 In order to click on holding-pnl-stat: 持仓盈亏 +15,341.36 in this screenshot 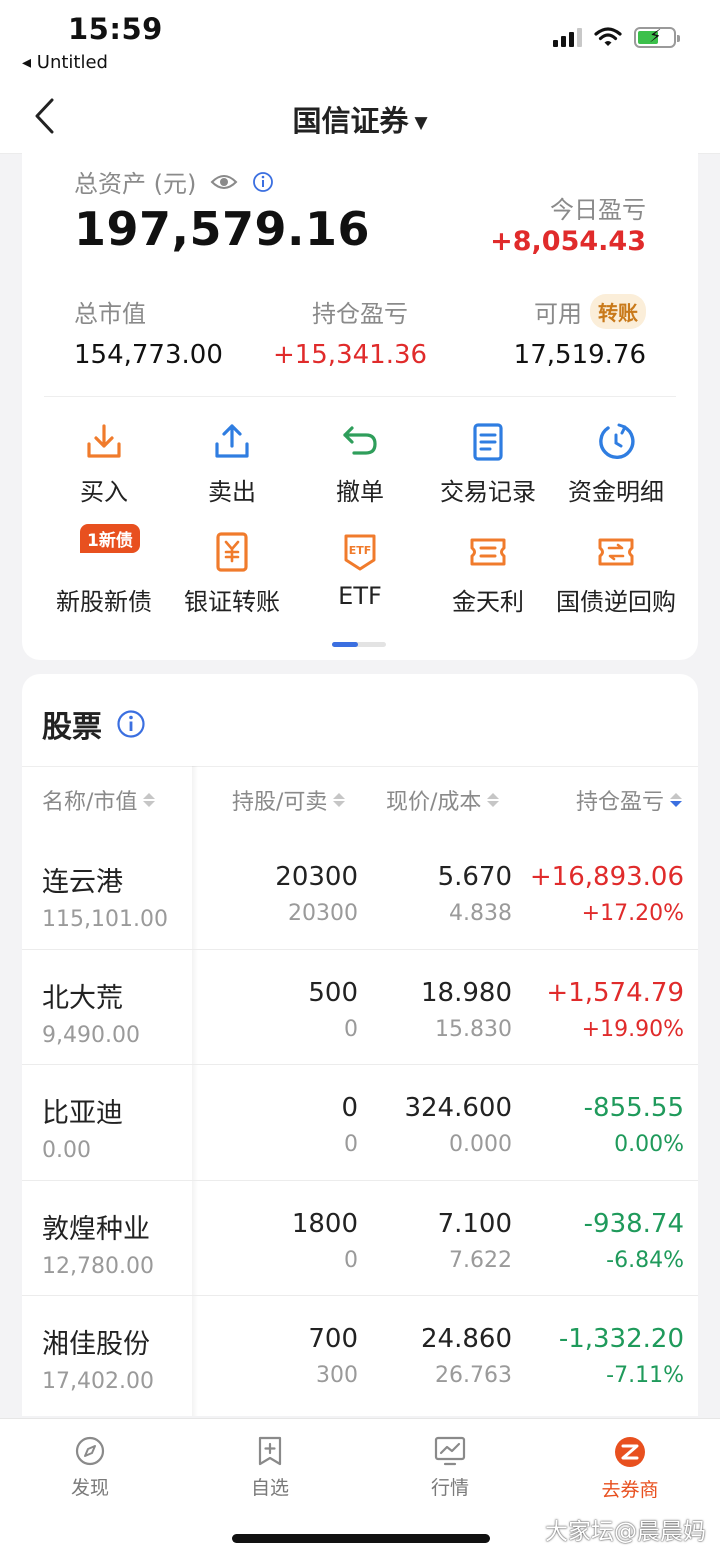, I will do `click(351, 332)`.